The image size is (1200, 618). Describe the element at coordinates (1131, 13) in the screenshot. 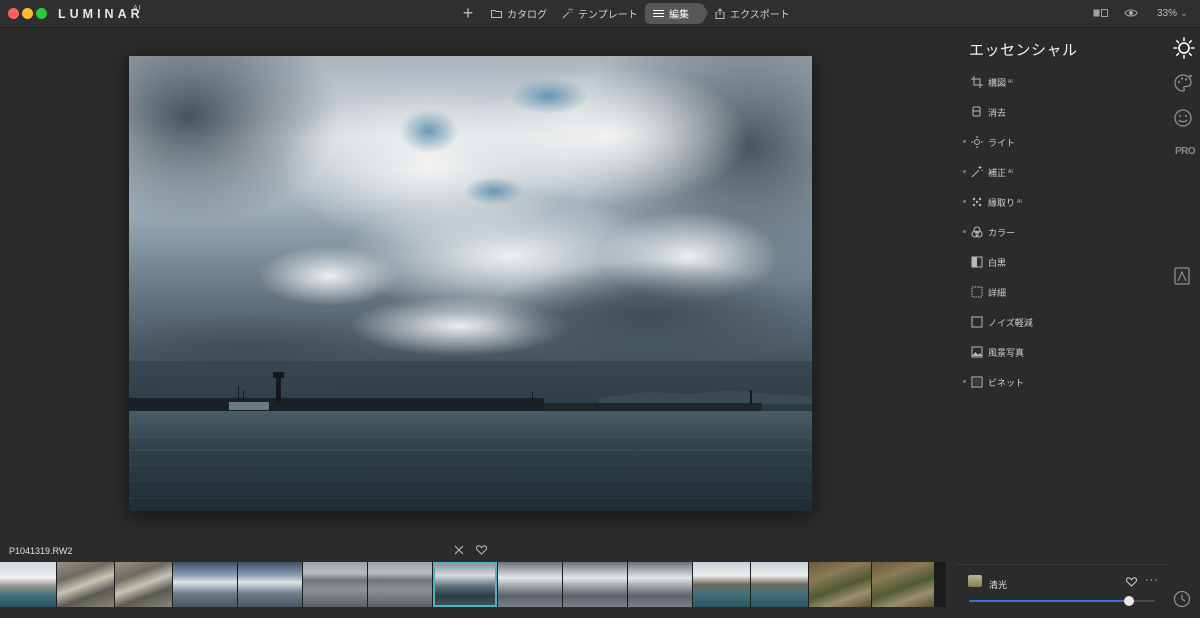

I see `eye-icon` at that location.